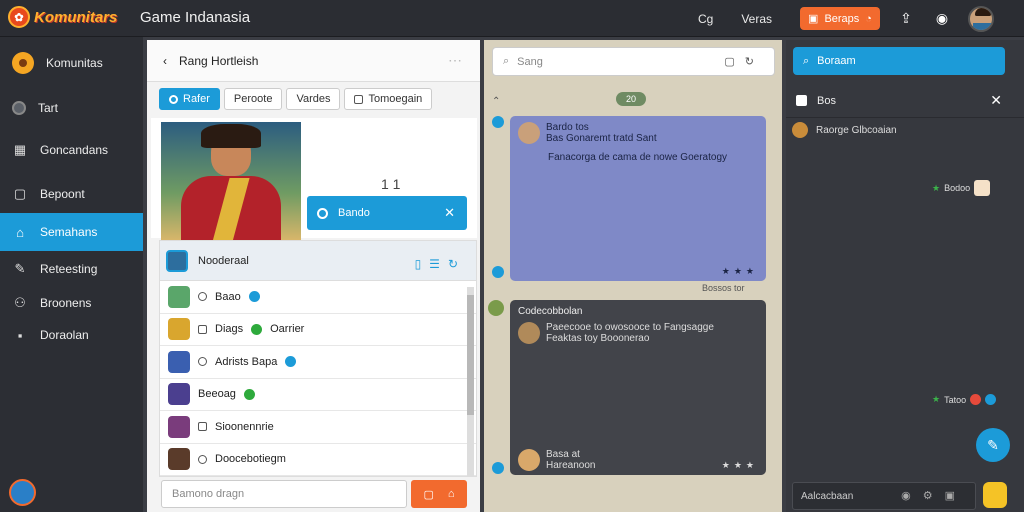 The width and height of the screenshot is (1024, 512). I want to click on tab-vardes: Vardes, so click(313, 99).